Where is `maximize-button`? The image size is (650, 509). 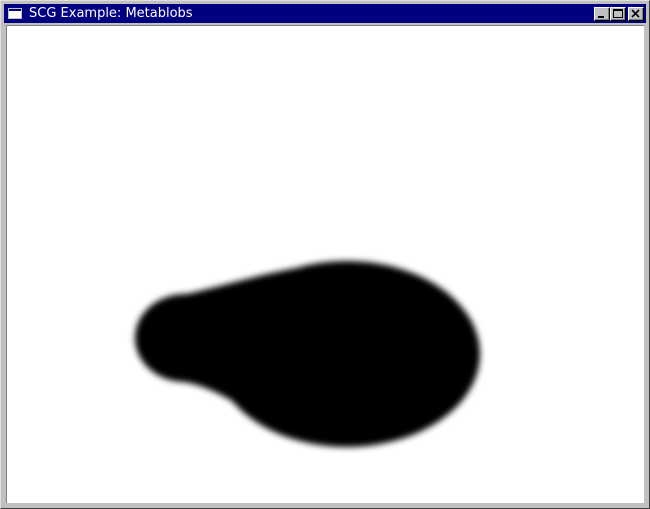
maximize-button is located at coordinates (618, 14).